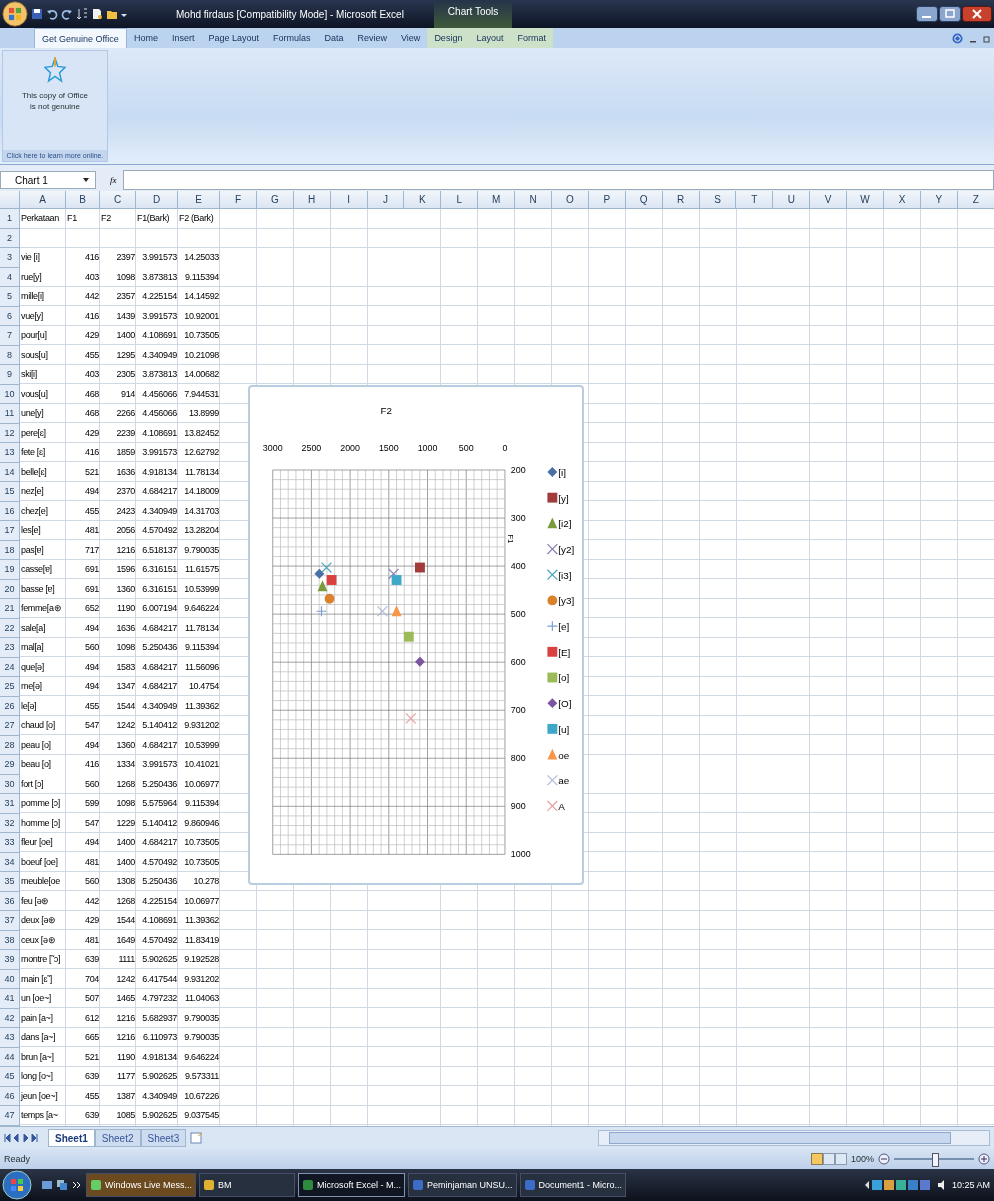 This screenshot has width=994, height=1201. I want to click on row-number: 35, so click(10, 882).